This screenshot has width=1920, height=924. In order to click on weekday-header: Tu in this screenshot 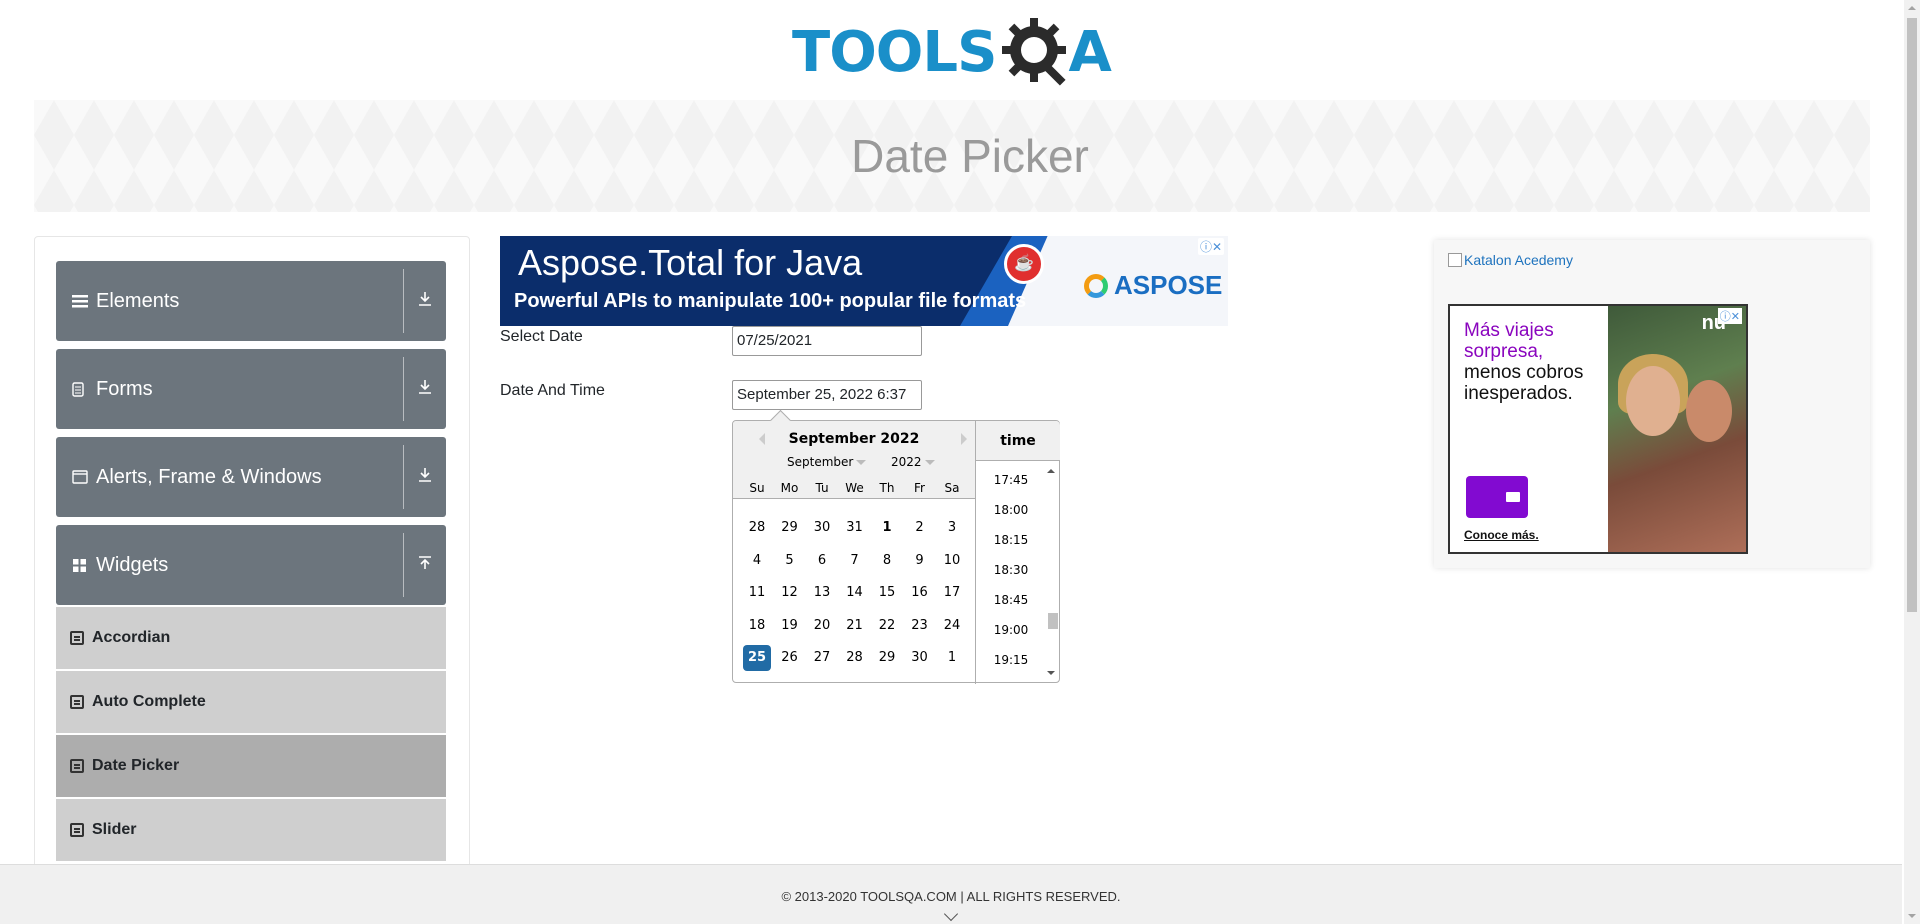, I will do `click(822, 488)`.